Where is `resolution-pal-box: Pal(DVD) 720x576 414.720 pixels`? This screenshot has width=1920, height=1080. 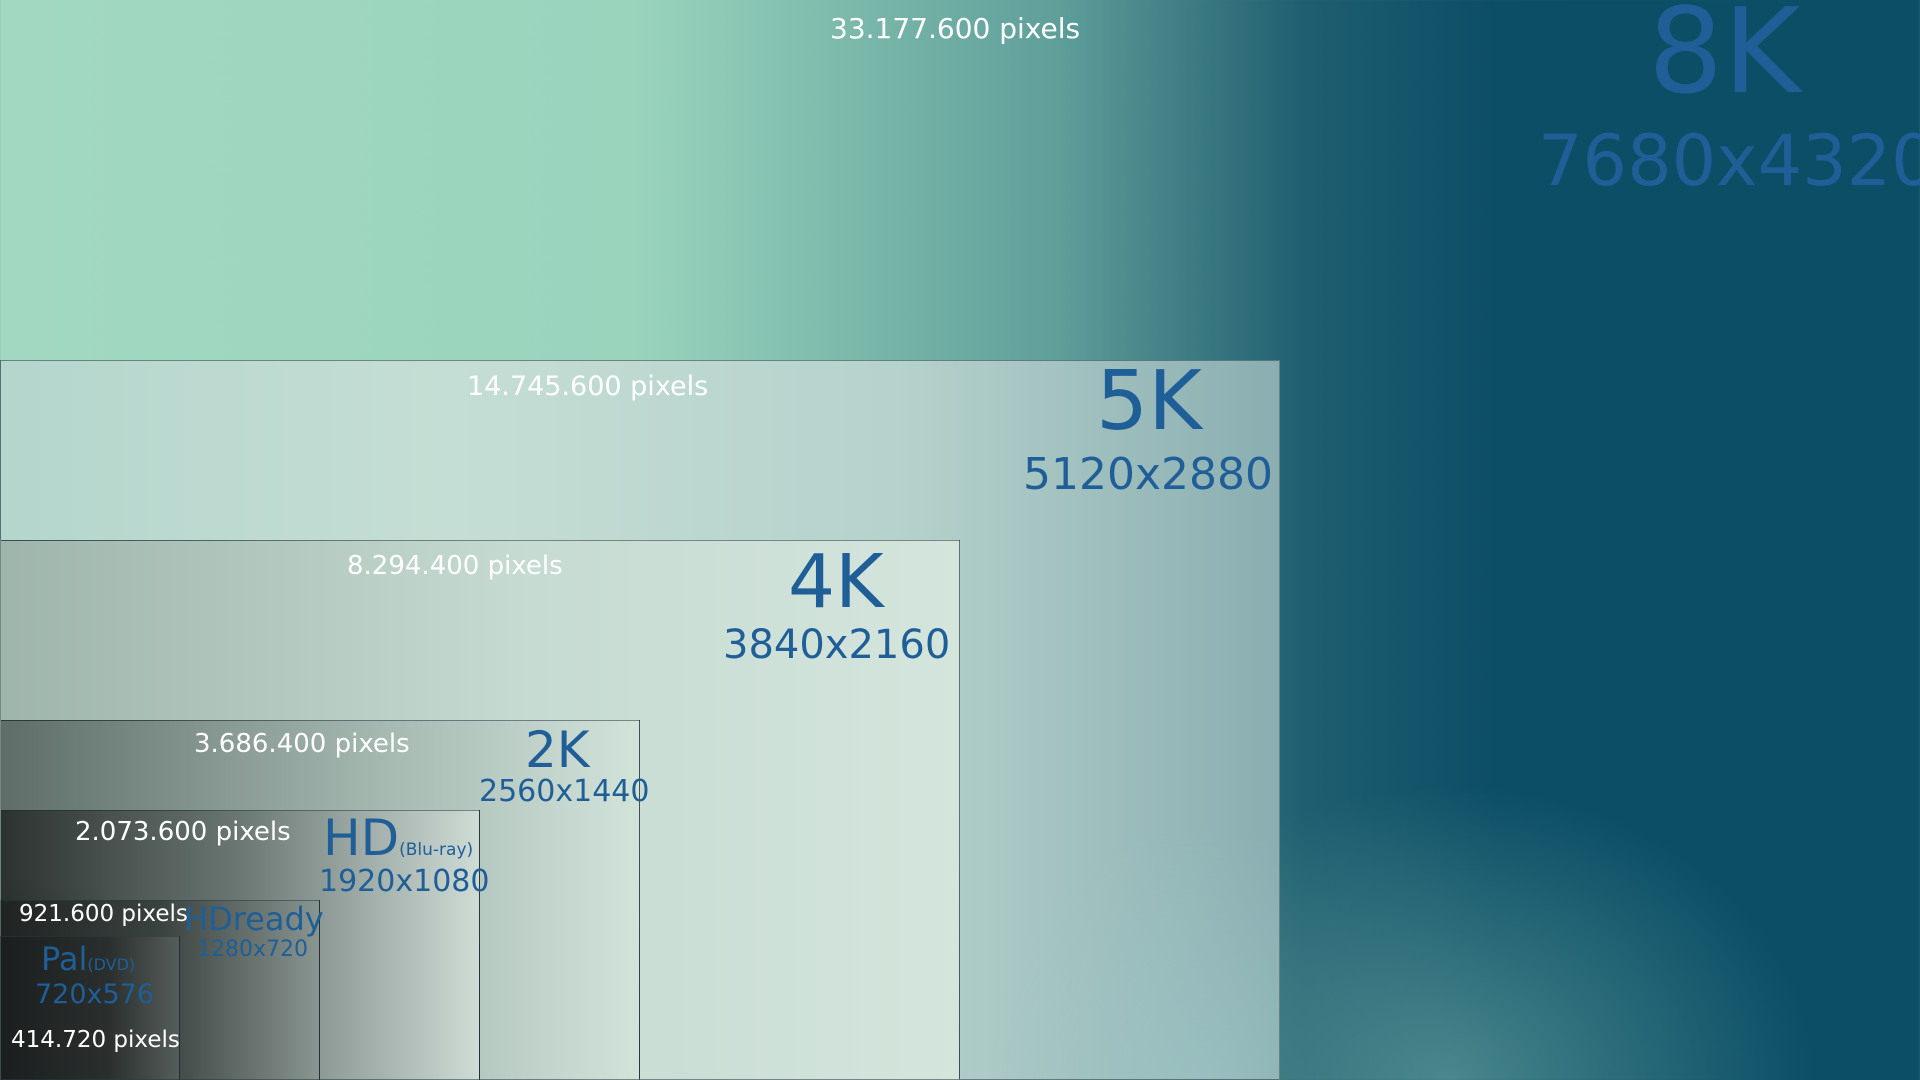
resolution-pal-box: Pal(DVD) 720x576 414.720 pixels is located at coordinates (90, 1008).